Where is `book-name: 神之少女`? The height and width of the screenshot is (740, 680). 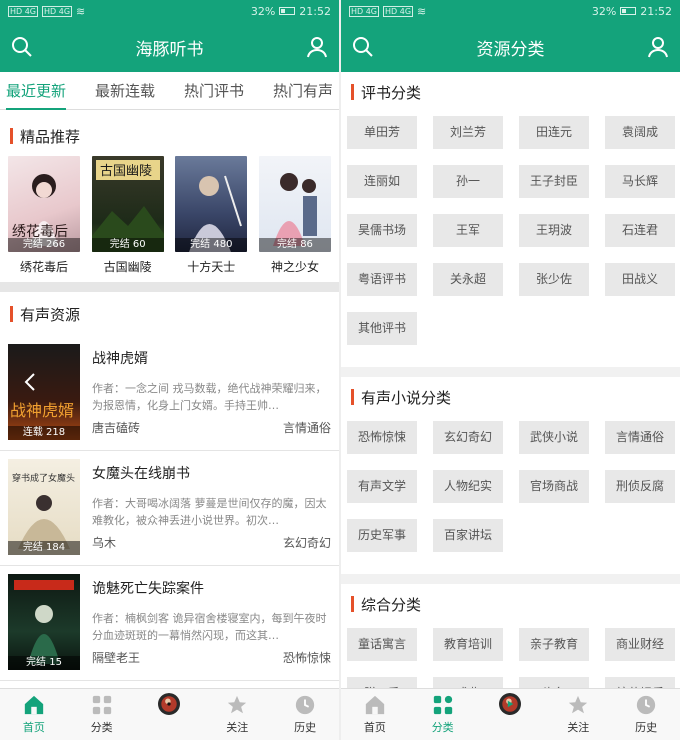
book-name: 神之少女 is located at coordinates (294, 267).